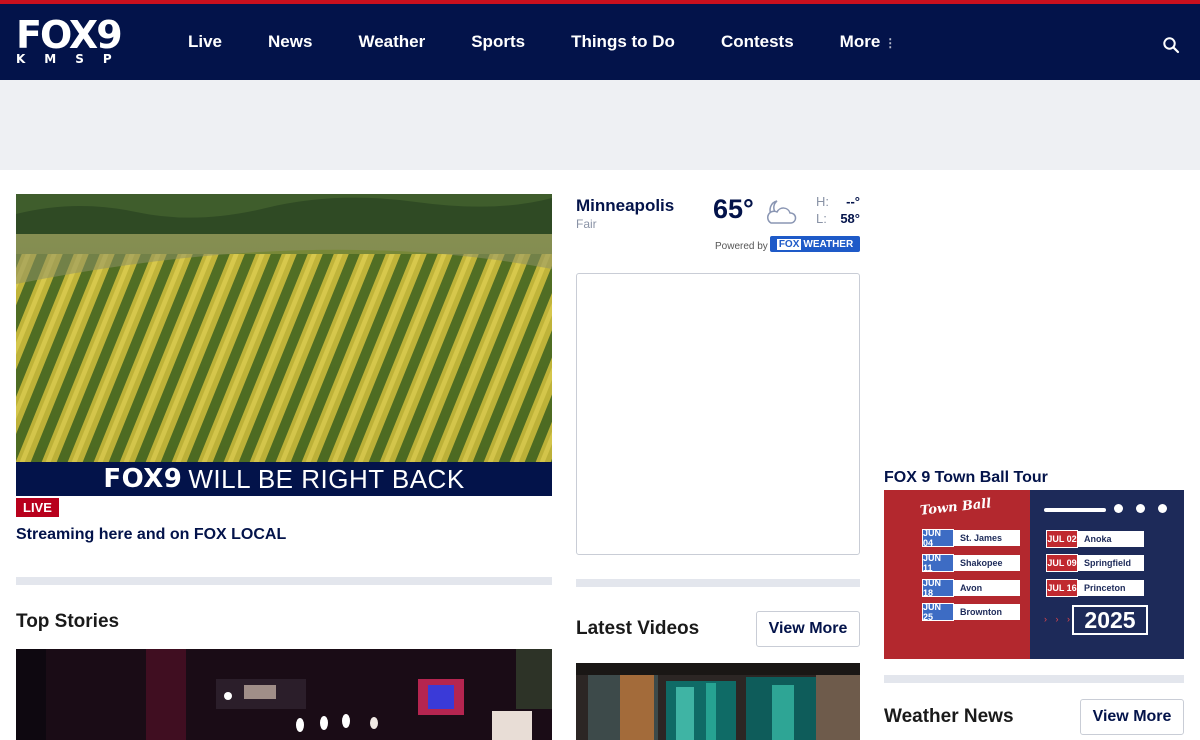 This screenshot has height=740, width=1200. I want to click on schedule-place: Springfield, so click(1111, 563).